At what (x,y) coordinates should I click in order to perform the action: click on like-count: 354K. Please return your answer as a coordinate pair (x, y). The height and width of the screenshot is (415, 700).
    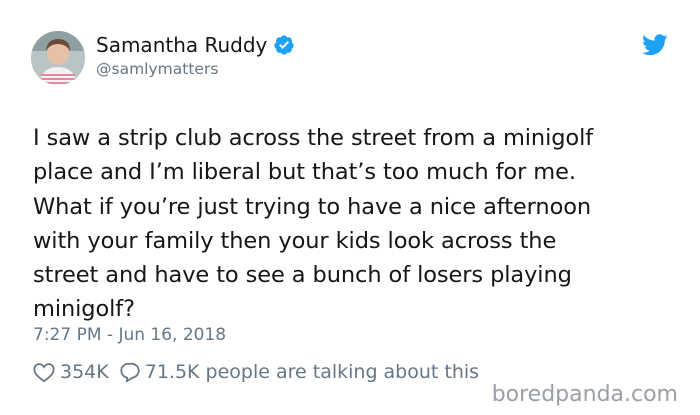
    Looking at the image, I should click on (84, 372).